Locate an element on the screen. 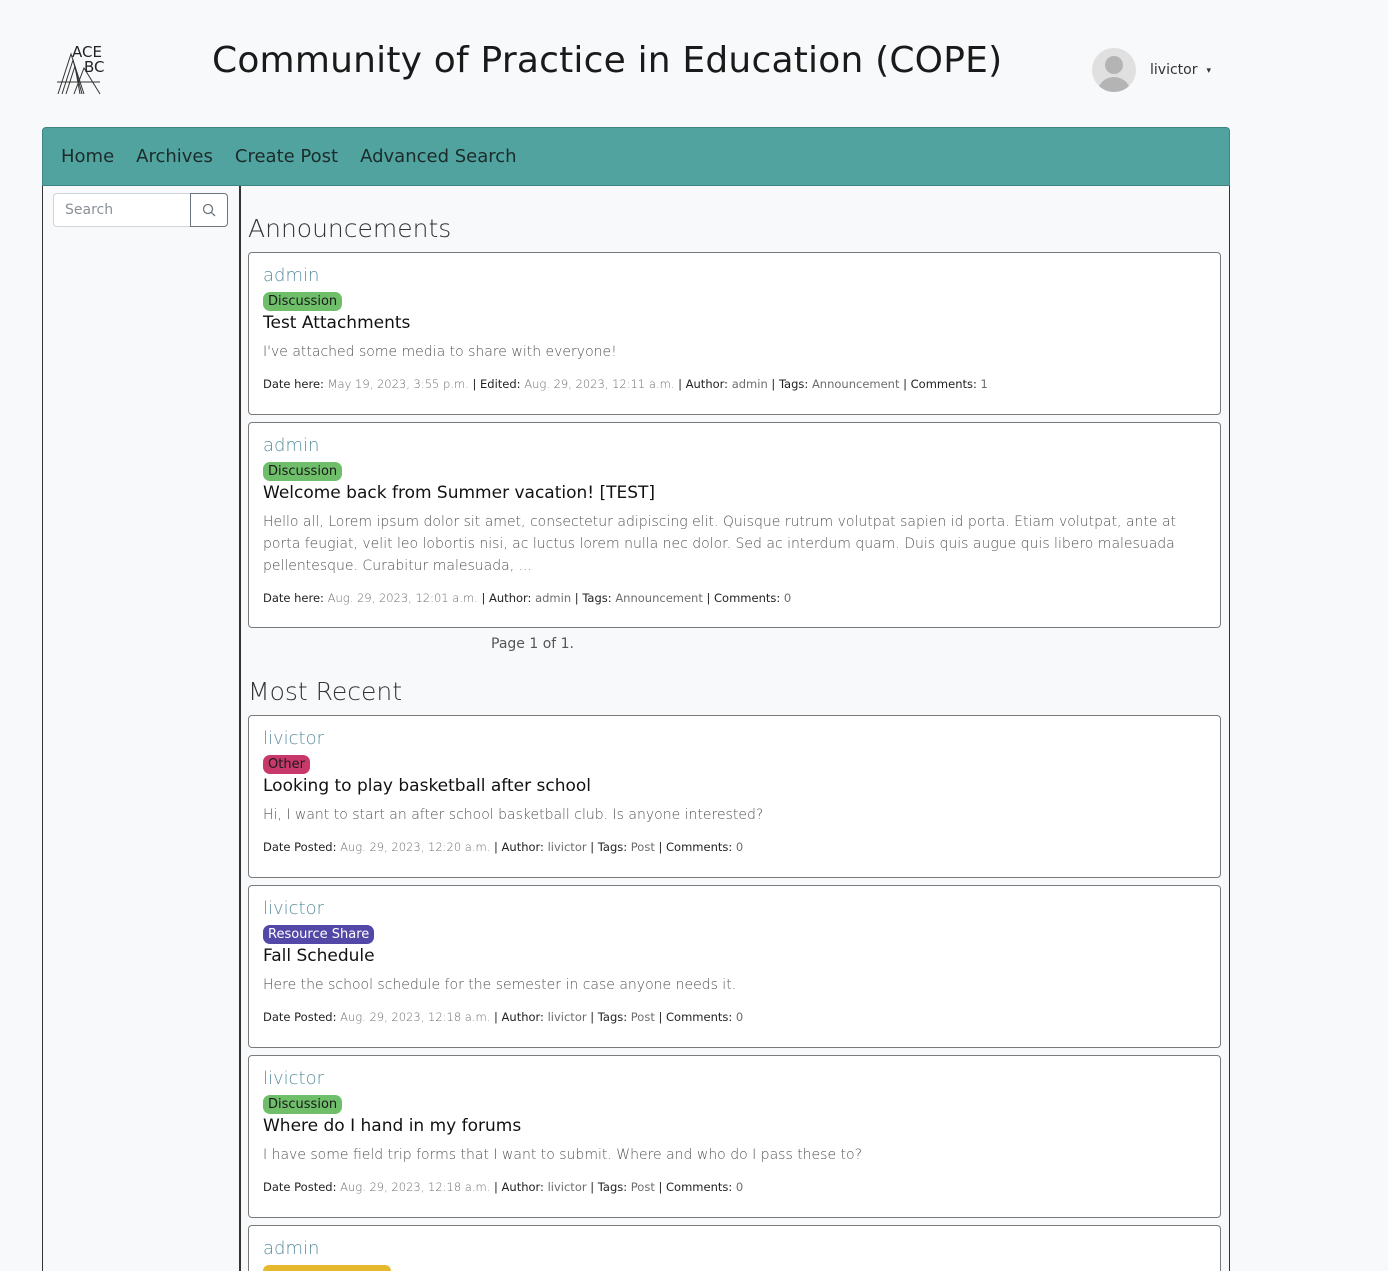  meta-date: Aug. 29, 2023, 12:01 a.m. is located at coordinates (402, 598).